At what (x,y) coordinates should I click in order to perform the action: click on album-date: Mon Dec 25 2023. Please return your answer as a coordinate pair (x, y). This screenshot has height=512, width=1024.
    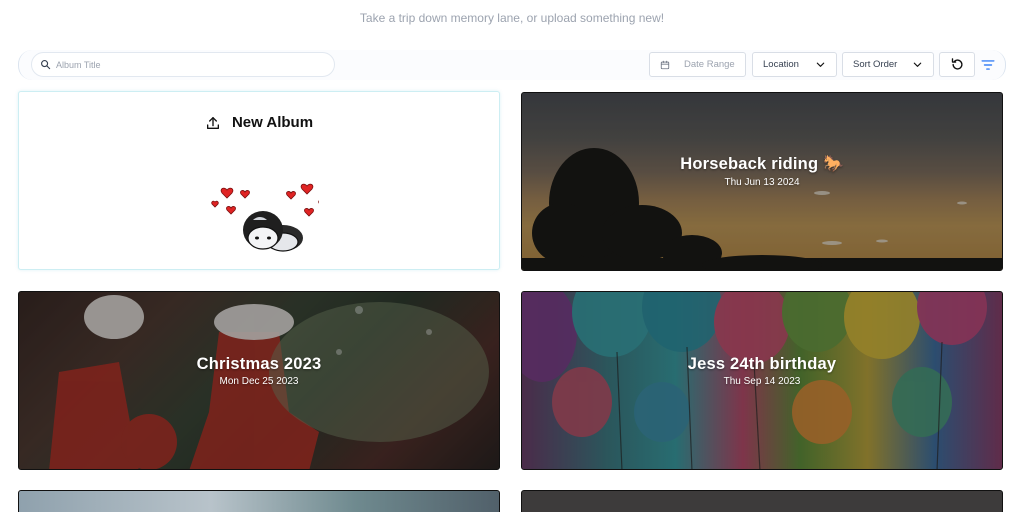
    Looking at the image, I should click on (259, 381).